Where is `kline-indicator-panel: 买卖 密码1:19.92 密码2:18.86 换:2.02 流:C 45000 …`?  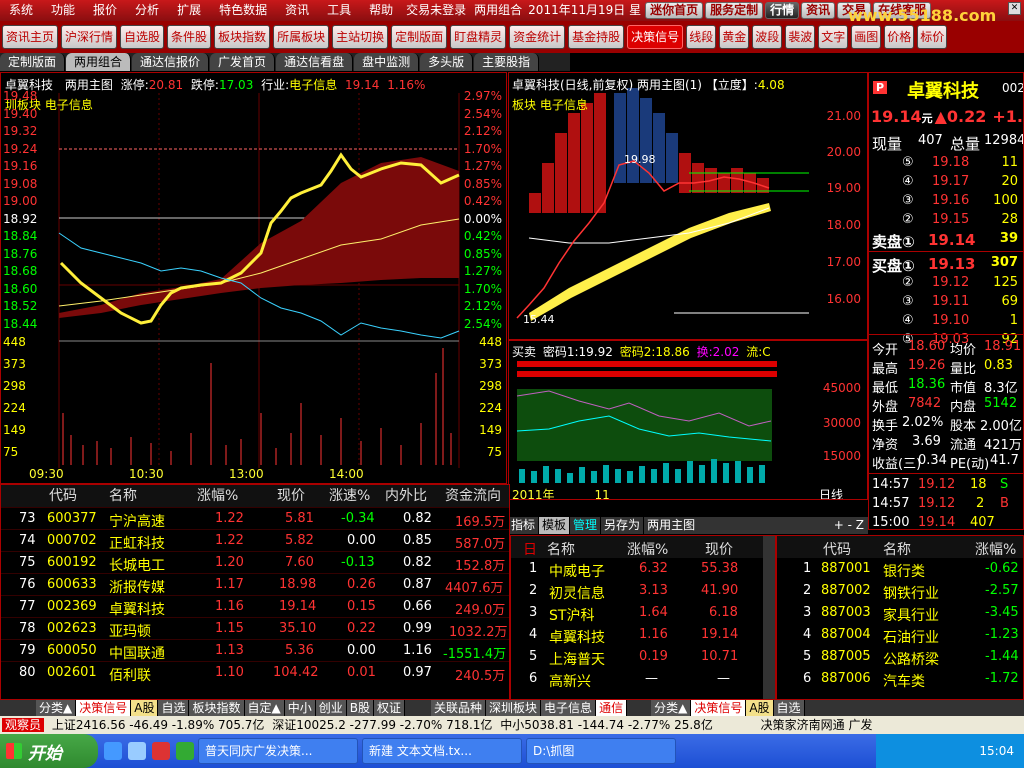 kline-indicator-panel: 买卖 密码1:19.92 密码2:18.86 换:2.02 流:C 45000 … is located at coordinates (688, 420).